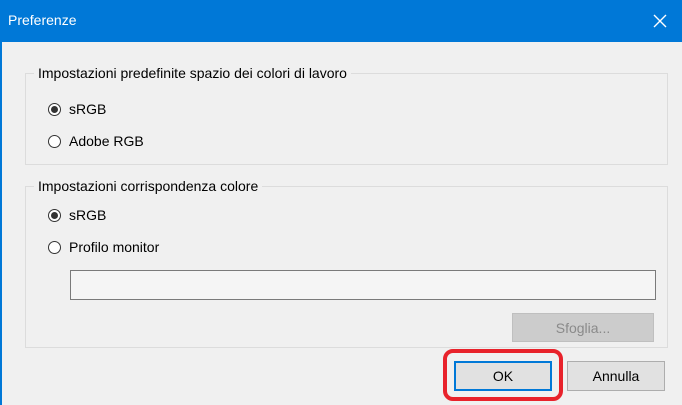 The width and height of the screenshot is (682, 405). Describe the element at coordinates (114, 247) in the screenshot. I see `radio-label: Profilo monitor` at that location.